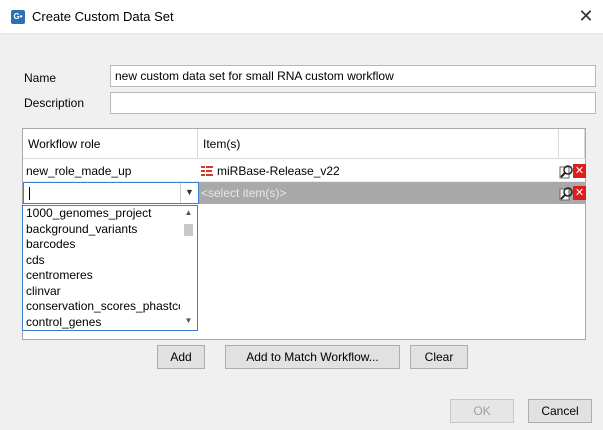 This screenshot has width=603, height=430. I want to click on clear-button: Clear, so click(439, 357).